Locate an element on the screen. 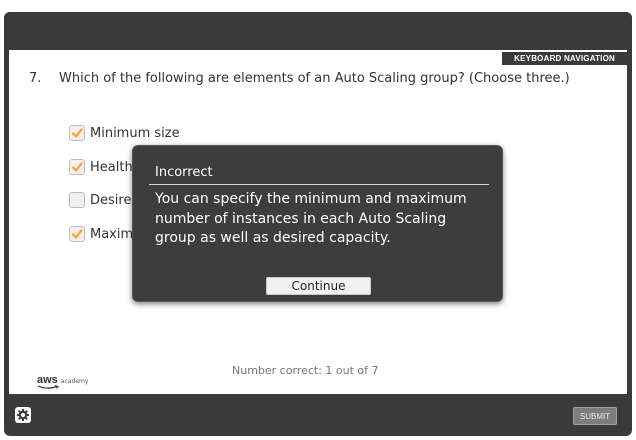 The height and width of the screenshot is (440, 636). question-number: 7. is located at coordinates (35, 78).